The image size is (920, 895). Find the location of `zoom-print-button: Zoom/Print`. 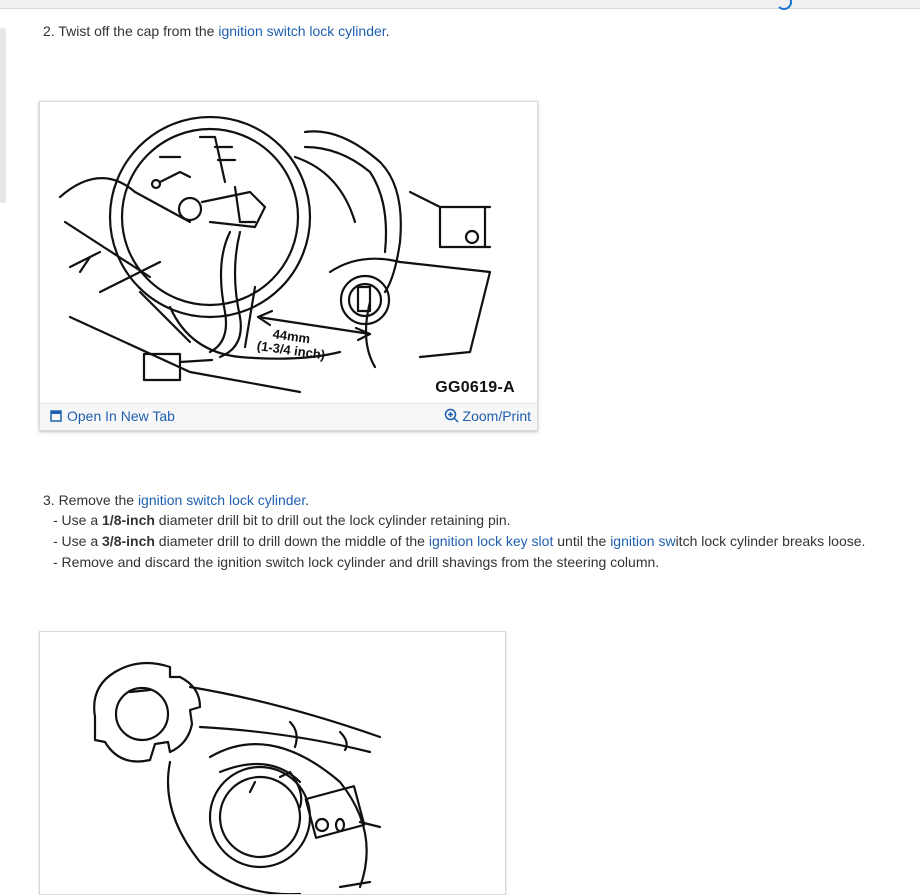

zoom-print-button: Zoom/Print is located at coordinates (487, 416).